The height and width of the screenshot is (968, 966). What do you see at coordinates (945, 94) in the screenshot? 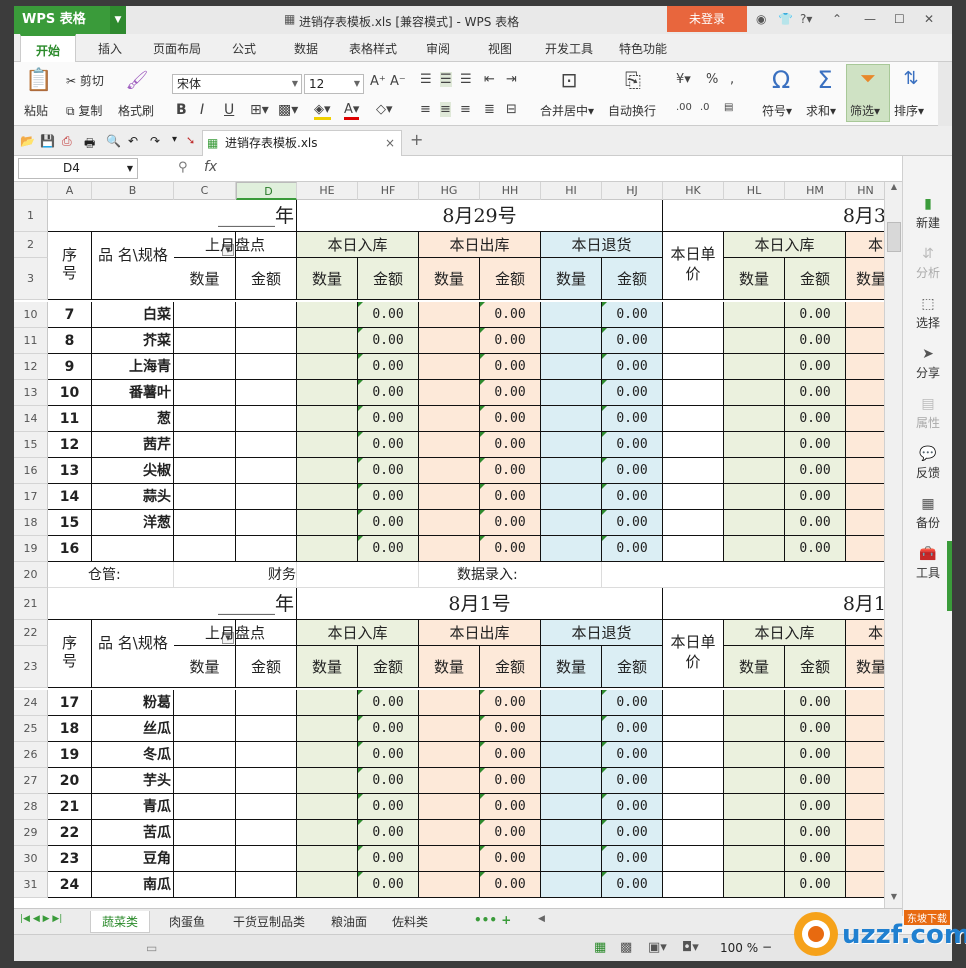
I see `ribbon-scrollbar` at bounding box center [945, 94].